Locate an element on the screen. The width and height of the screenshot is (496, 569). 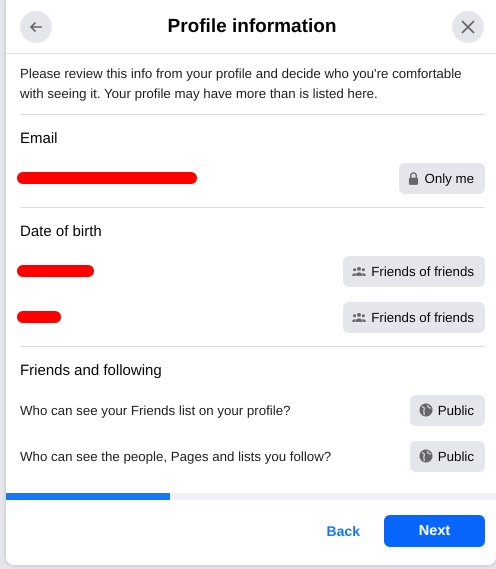
back-link: Back is located at coordinates (343, 531).